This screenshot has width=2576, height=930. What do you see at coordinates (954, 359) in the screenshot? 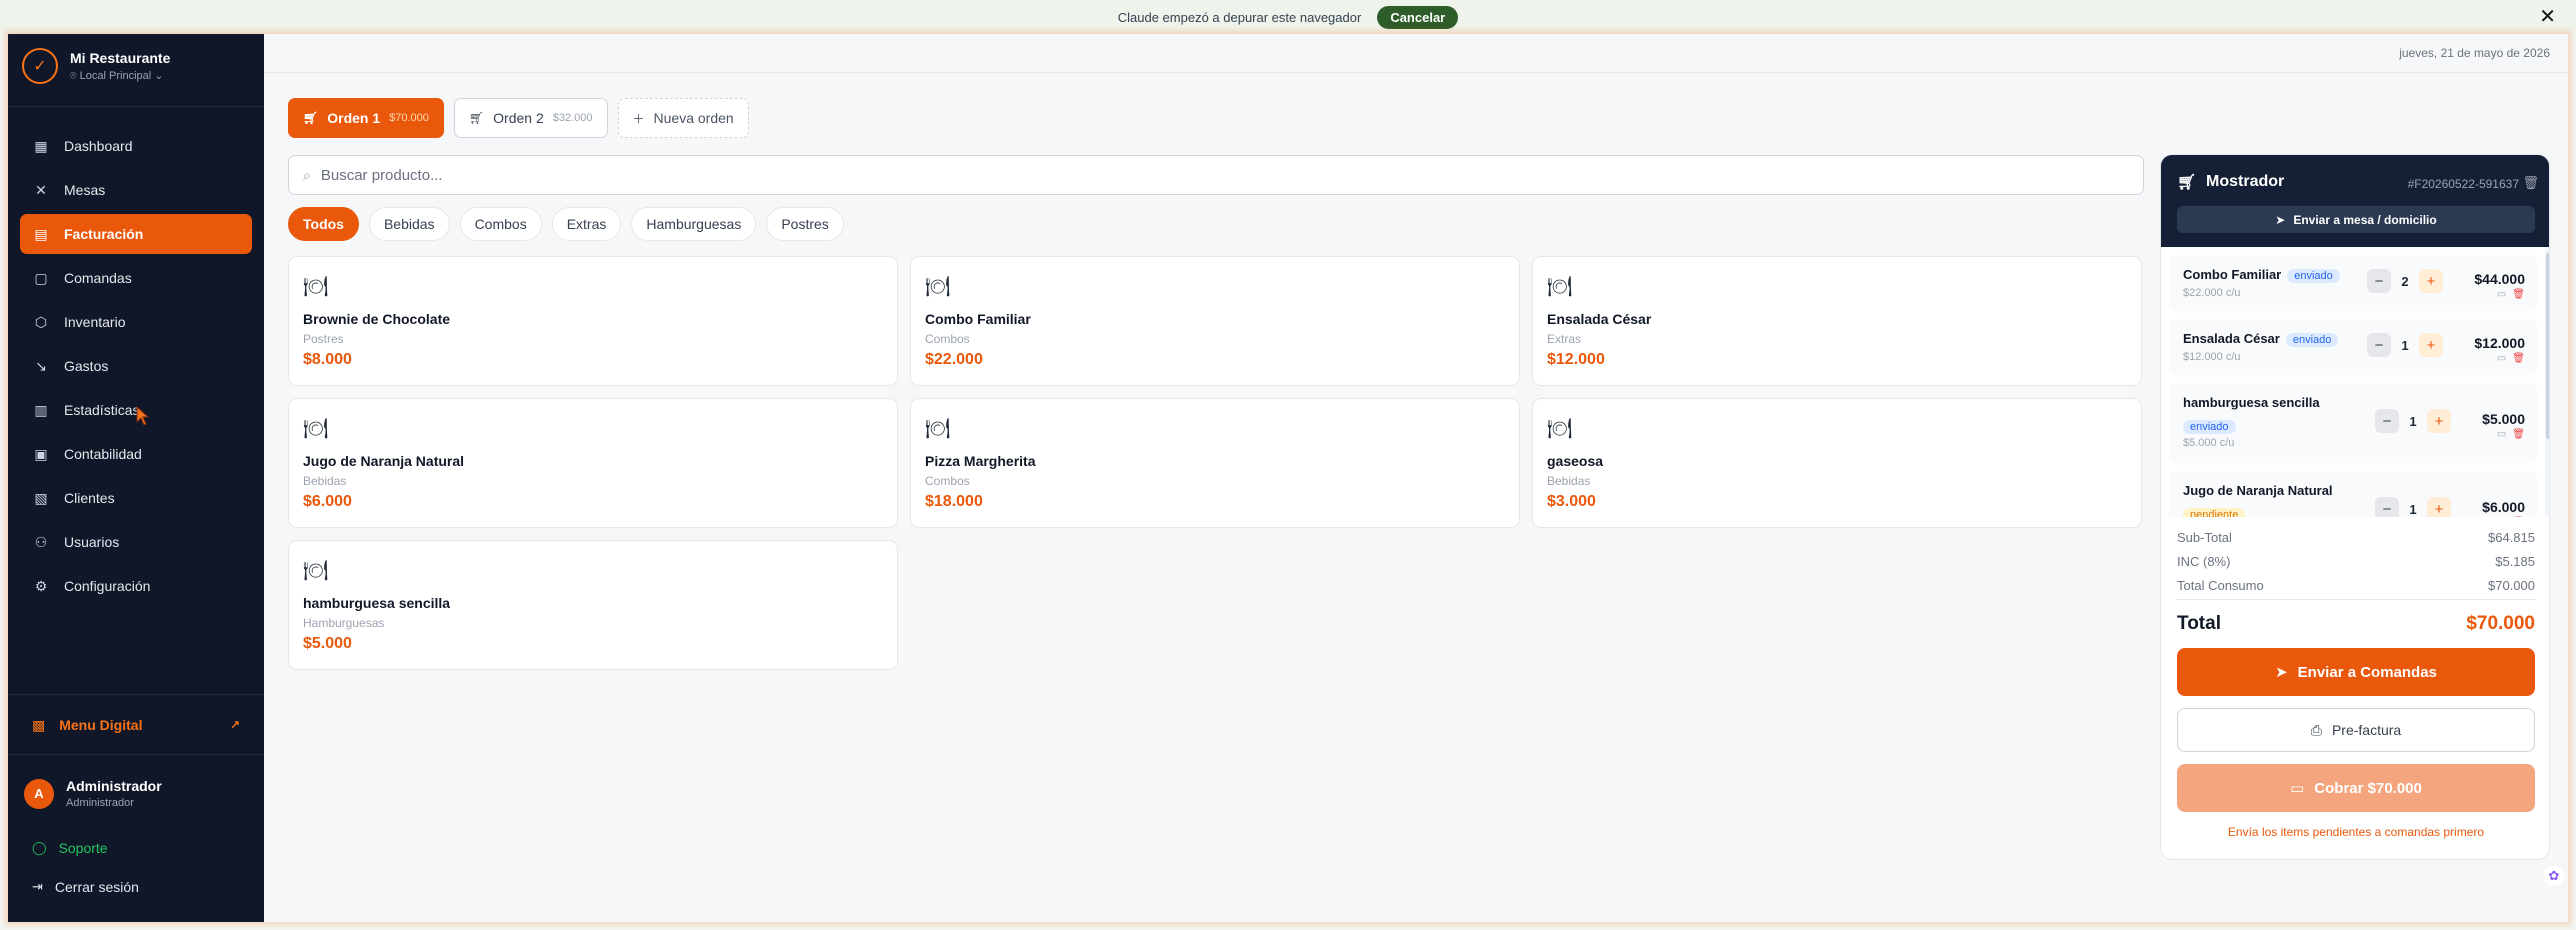
I see `product-price: $22.000` at bounding box center [954, 359].